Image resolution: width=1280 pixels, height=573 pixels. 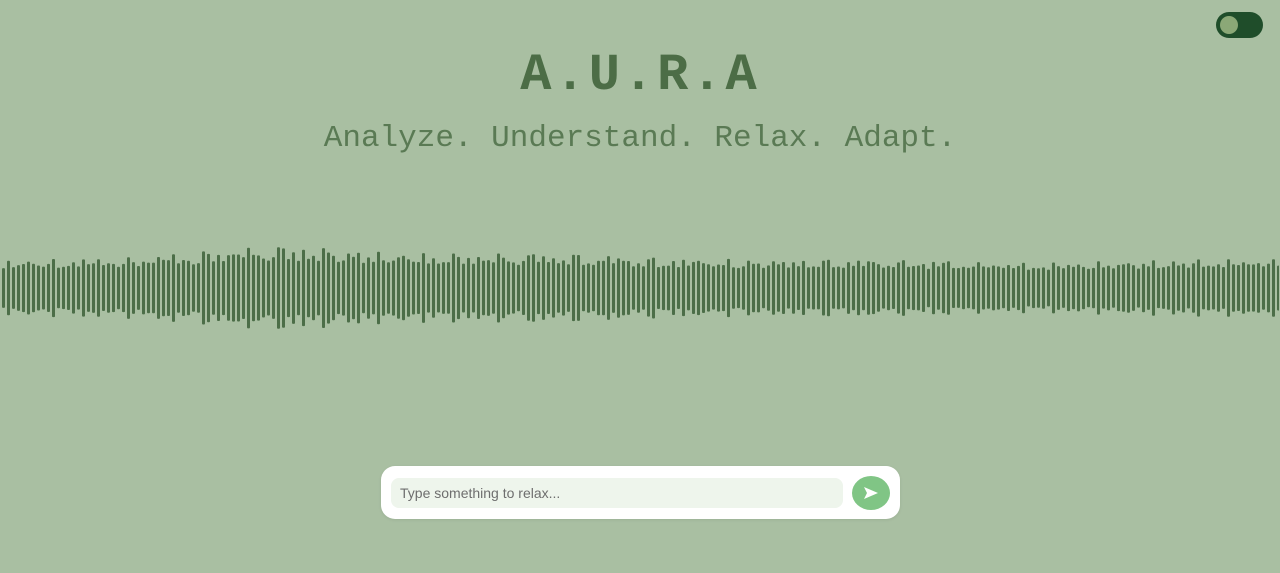 What do you see at coordinates (617, 493) in the screenshot?
I see `chat-input` at bounding box center [617, 493].